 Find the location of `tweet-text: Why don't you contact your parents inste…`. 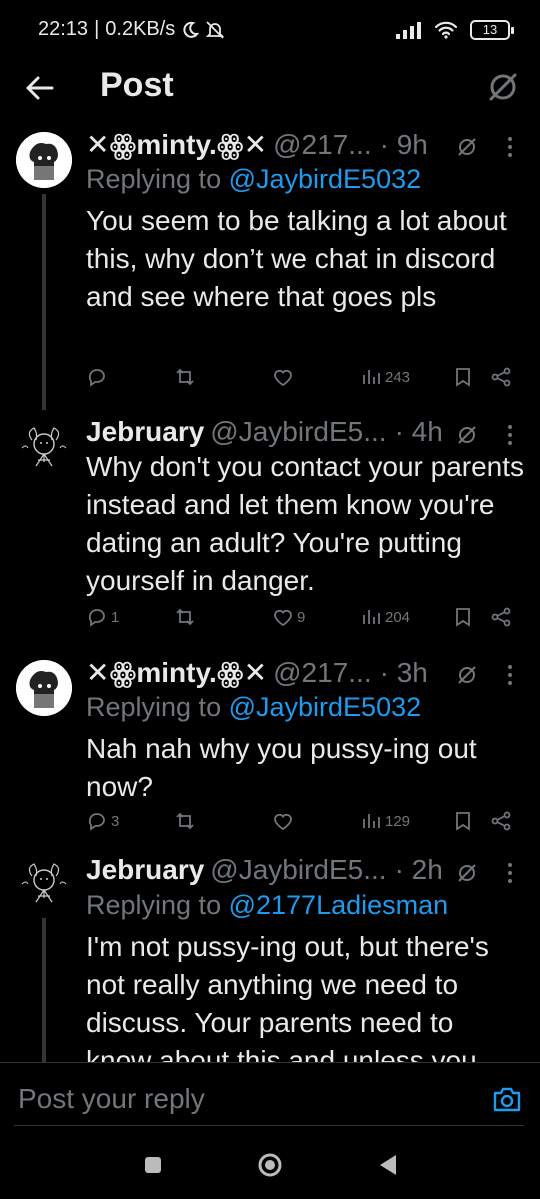

tweet-text: Why don't you contact your parents inste… is located at coordinates (305, 523).